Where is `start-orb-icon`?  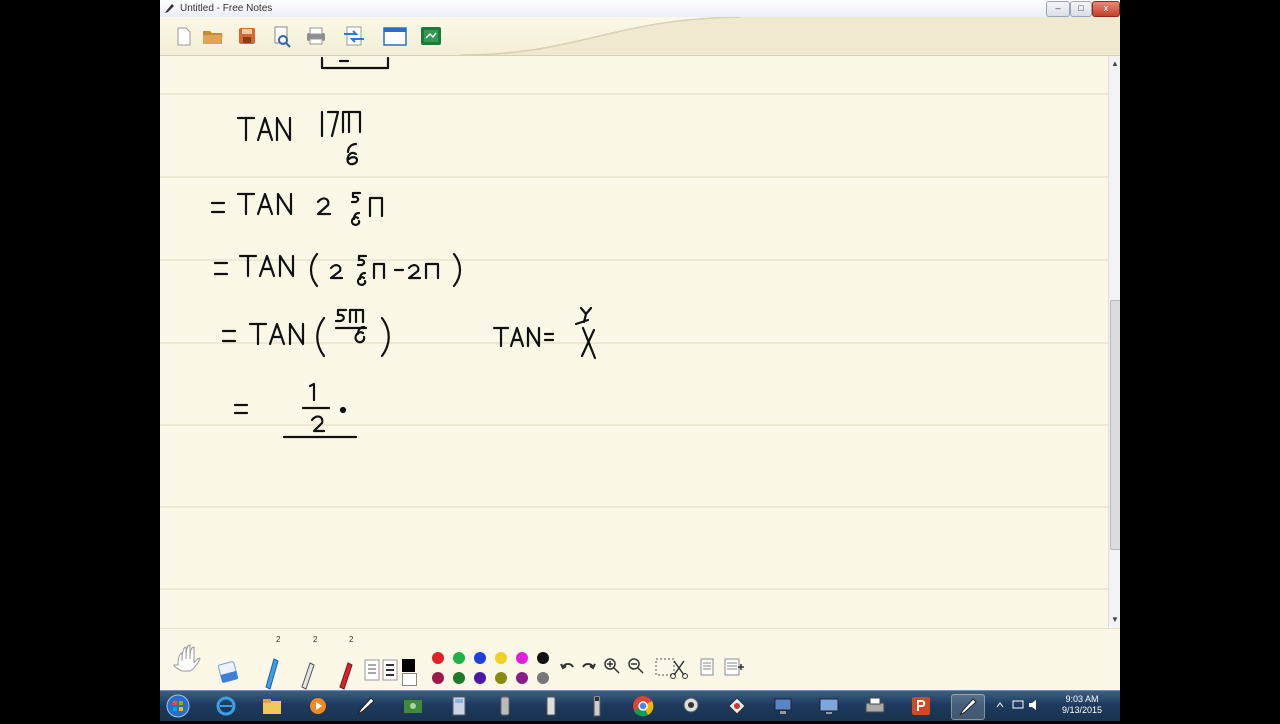 start-orb-icon is located at coordinates (178, 706).